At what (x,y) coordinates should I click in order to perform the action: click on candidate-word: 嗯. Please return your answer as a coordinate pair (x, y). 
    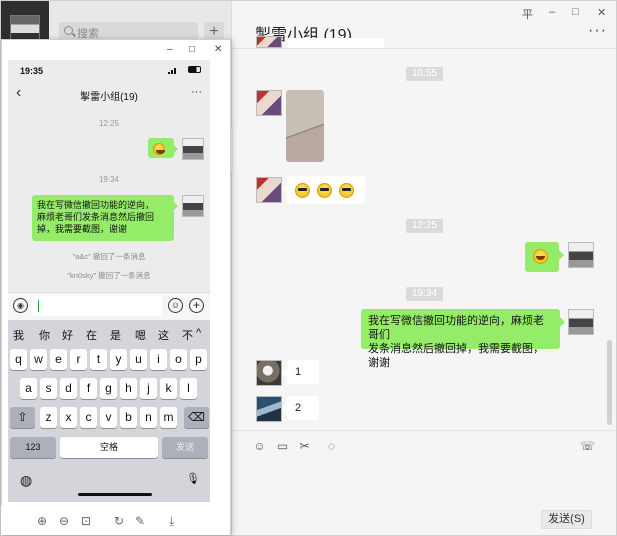
    Looking at the image, I should click on (140, 335).